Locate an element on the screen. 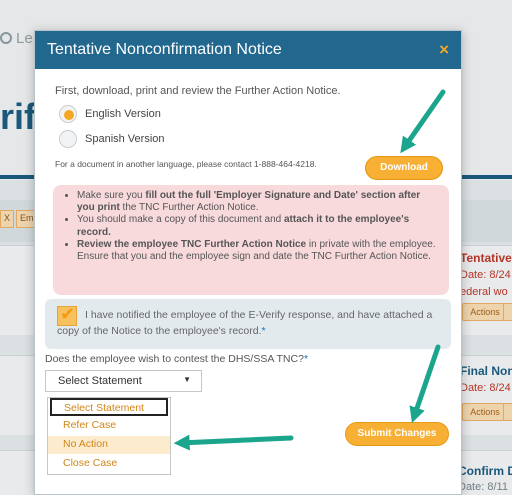  arrow-to-download is located at coordinates (423, 121).